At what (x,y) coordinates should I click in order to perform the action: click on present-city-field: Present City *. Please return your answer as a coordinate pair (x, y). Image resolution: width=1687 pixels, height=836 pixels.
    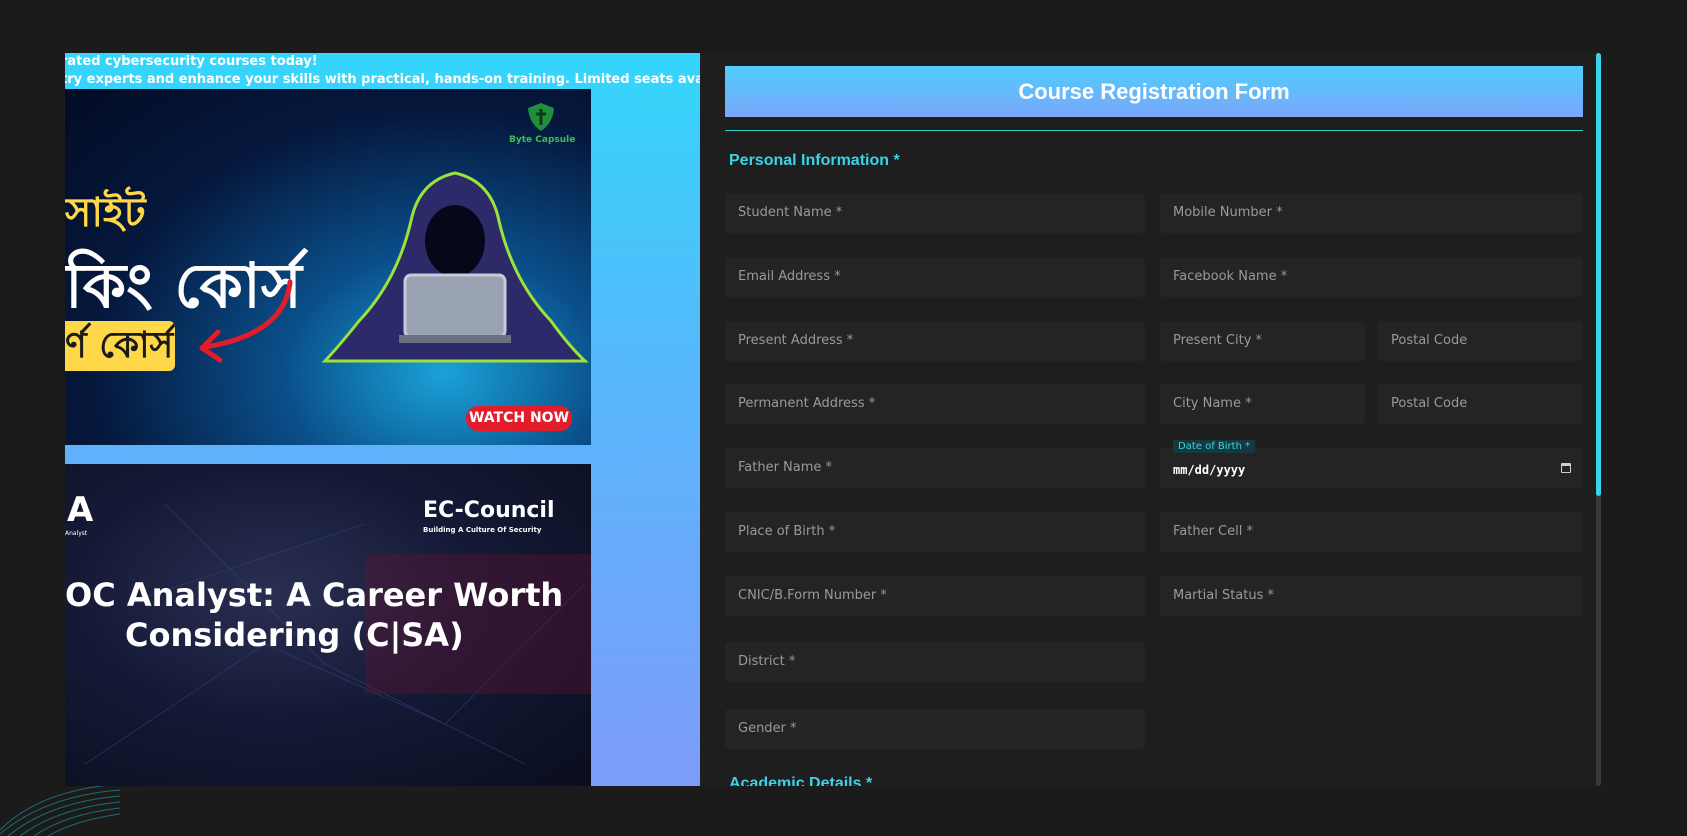
    Looking at the image, I should click on (1262, 341).